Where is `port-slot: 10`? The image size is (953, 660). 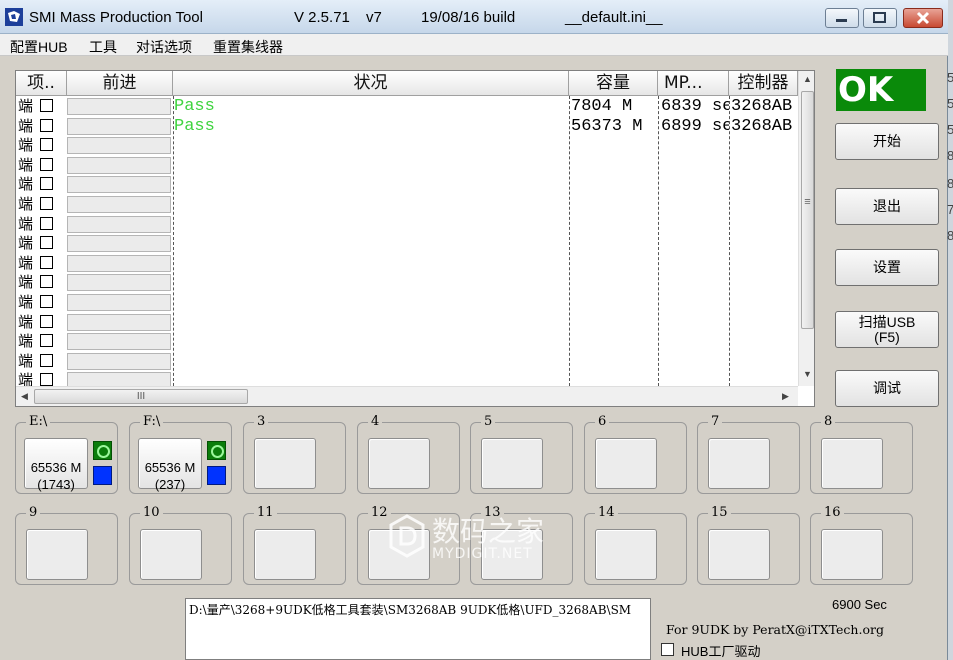
port-slot: 10 is located at coordinates (180, 545).